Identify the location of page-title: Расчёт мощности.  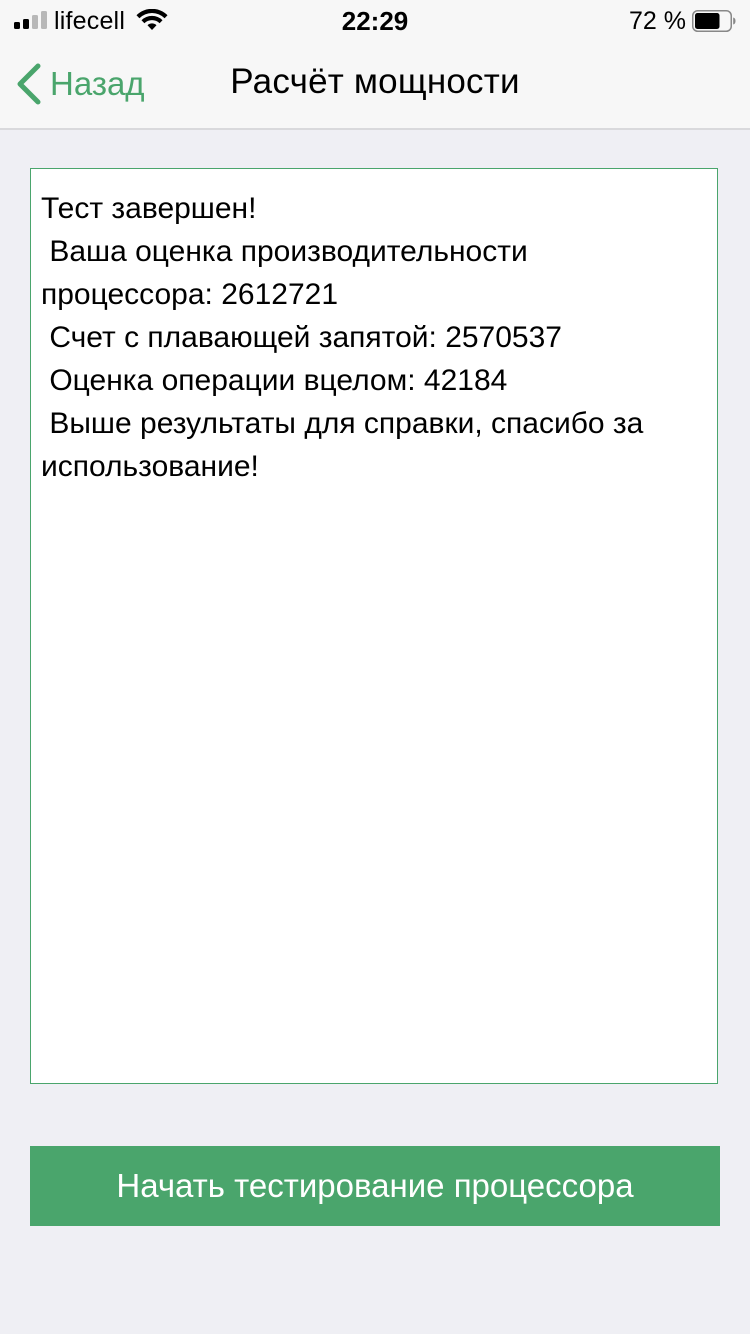
(375, 81).